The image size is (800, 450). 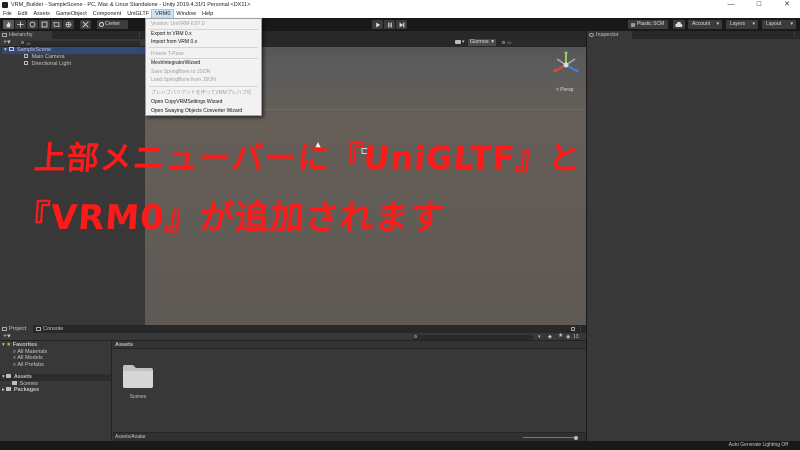 I want to click on tree-packages: ▸ Packages, so click(x=20, y=390).